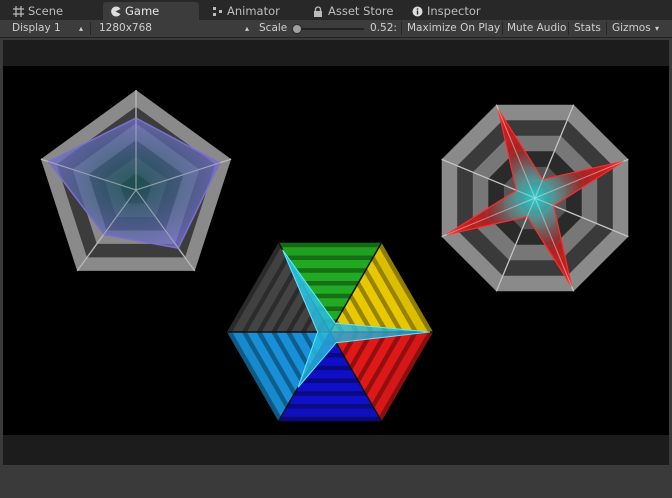 This screenshot has width=672, height=498. I want to click on tab-scene: Scene, so click(37, 11).